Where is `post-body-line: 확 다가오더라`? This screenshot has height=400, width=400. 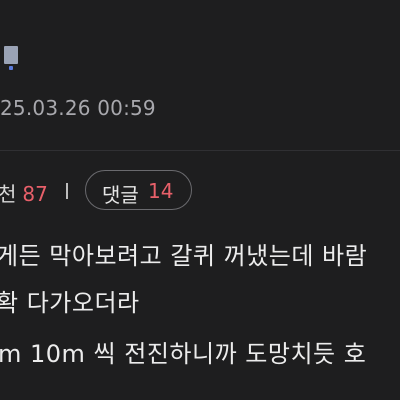 post-body-line: 확 다가오더라 is located at coordinates (70, 303).